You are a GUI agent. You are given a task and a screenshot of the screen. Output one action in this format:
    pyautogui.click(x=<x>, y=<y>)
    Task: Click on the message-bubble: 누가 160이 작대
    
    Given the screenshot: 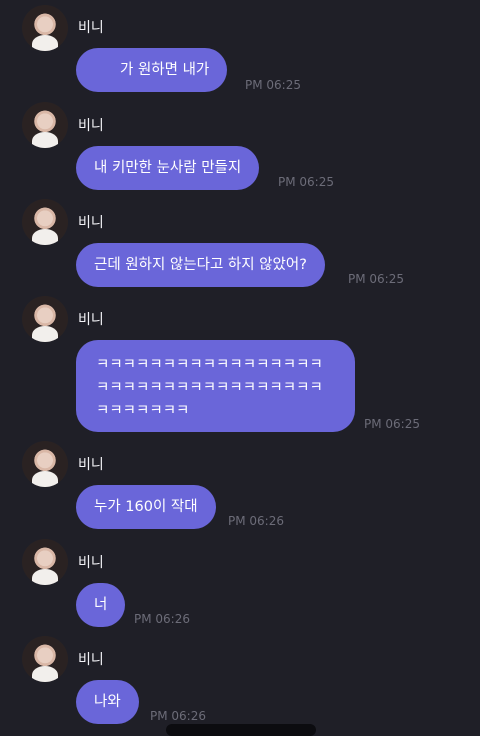 What is the action you would take?
    pyautogui.click(x=146, y=507)
    